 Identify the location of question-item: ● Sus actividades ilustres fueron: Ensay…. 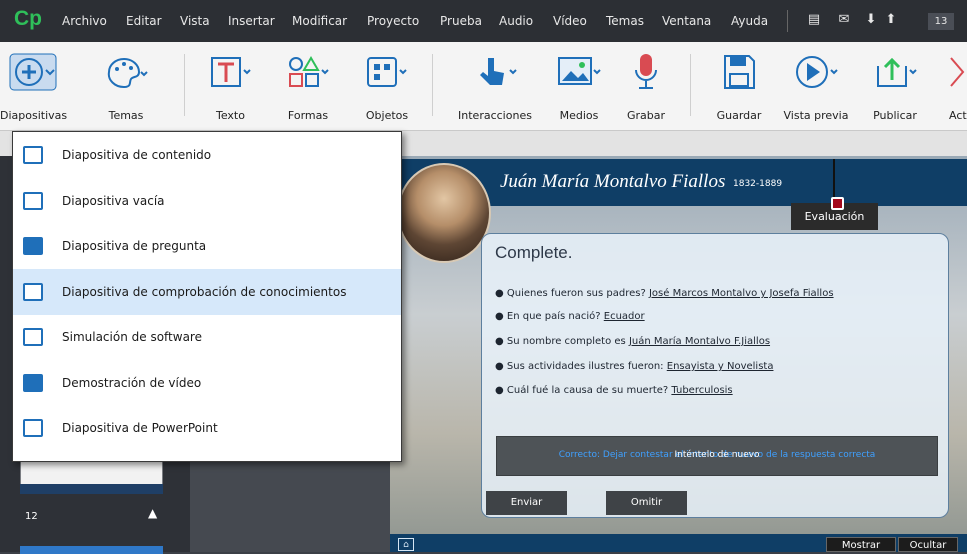
(634, 366).